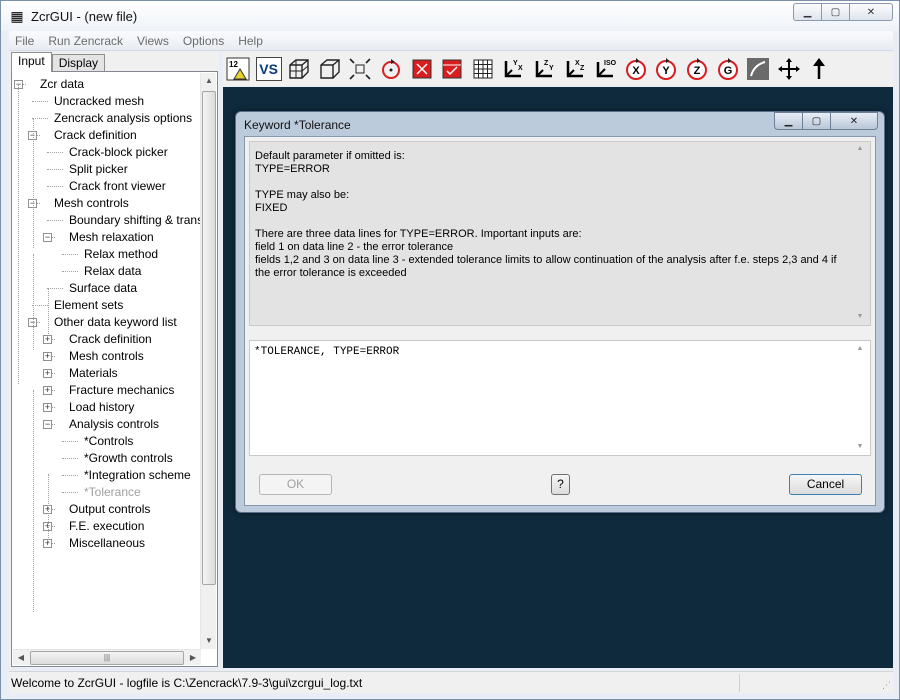 The height and width of the screenshot is (700, 900). What do you see at coordinates (854, 121) in the screenshot?
I see `dialog-close-button: ✕` at bounding box center [854, 121].